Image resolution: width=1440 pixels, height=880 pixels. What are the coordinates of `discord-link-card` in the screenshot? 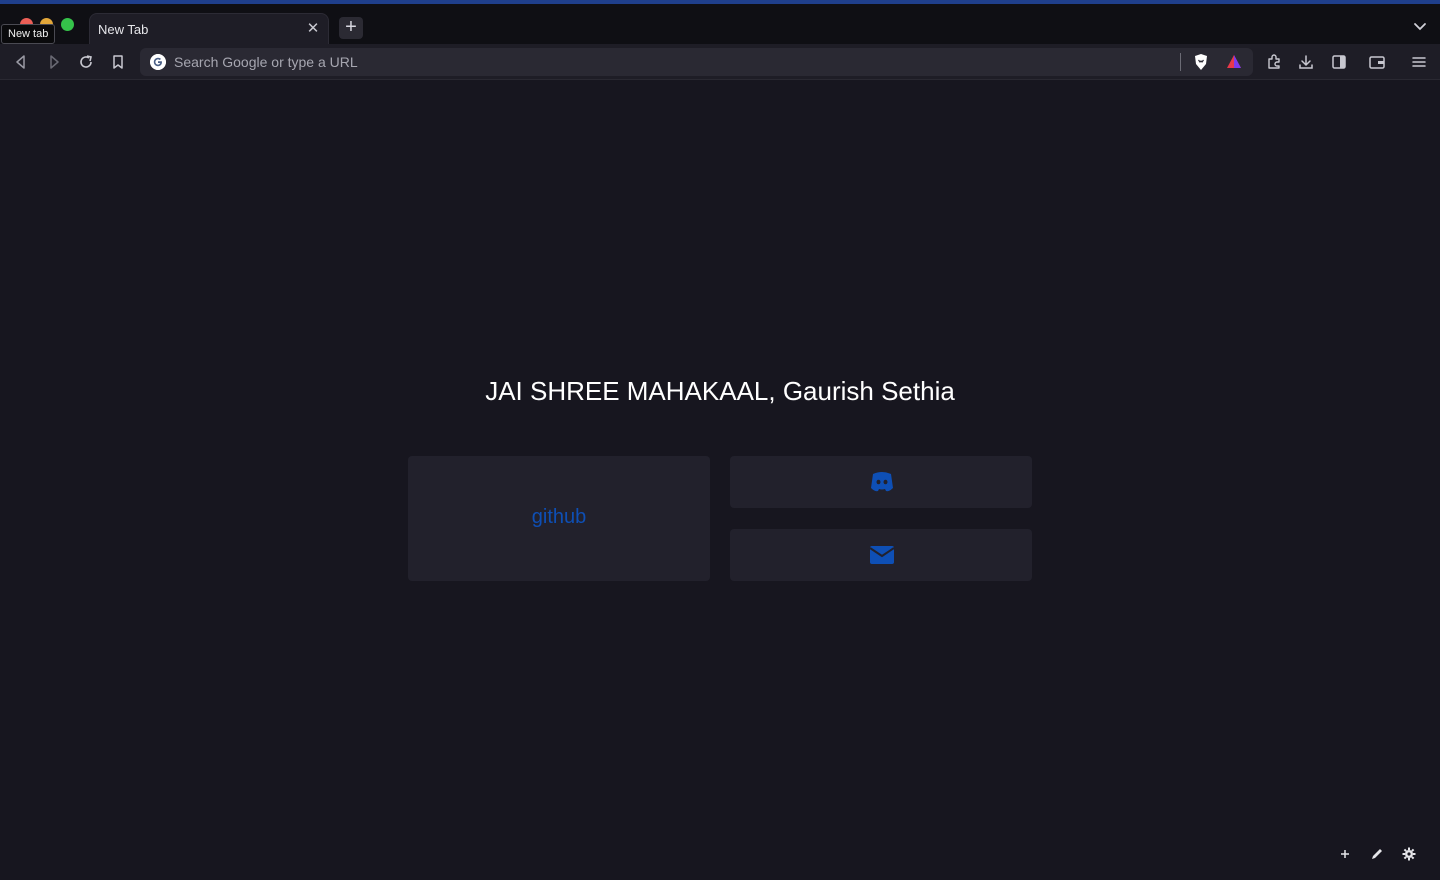 It's located at (881, 482).